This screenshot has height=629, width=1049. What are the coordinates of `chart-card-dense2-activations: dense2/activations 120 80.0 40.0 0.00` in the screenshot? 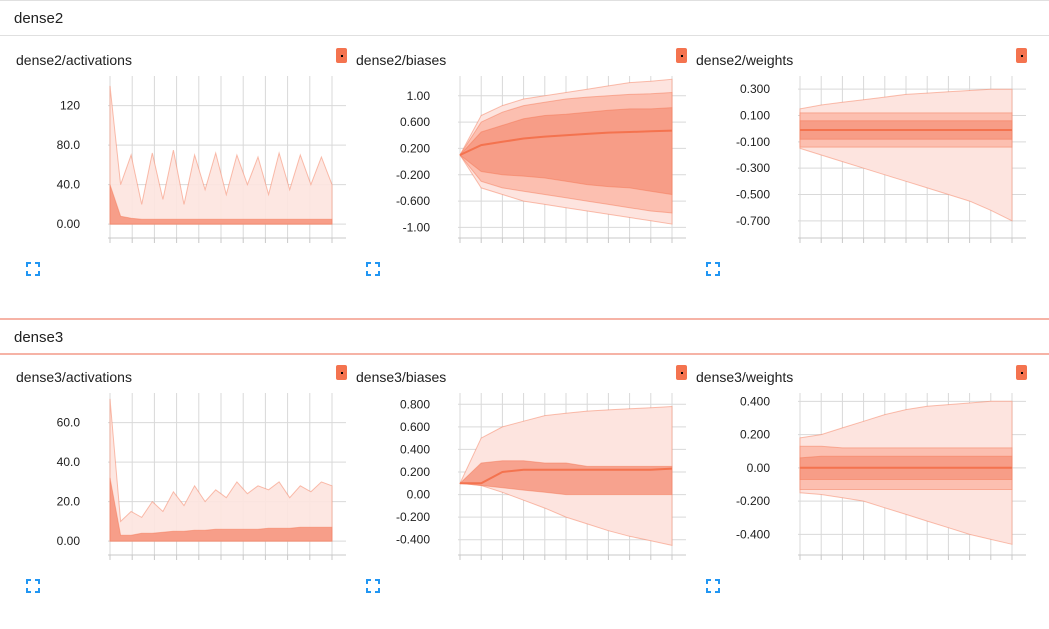 It's located at (186, 180).